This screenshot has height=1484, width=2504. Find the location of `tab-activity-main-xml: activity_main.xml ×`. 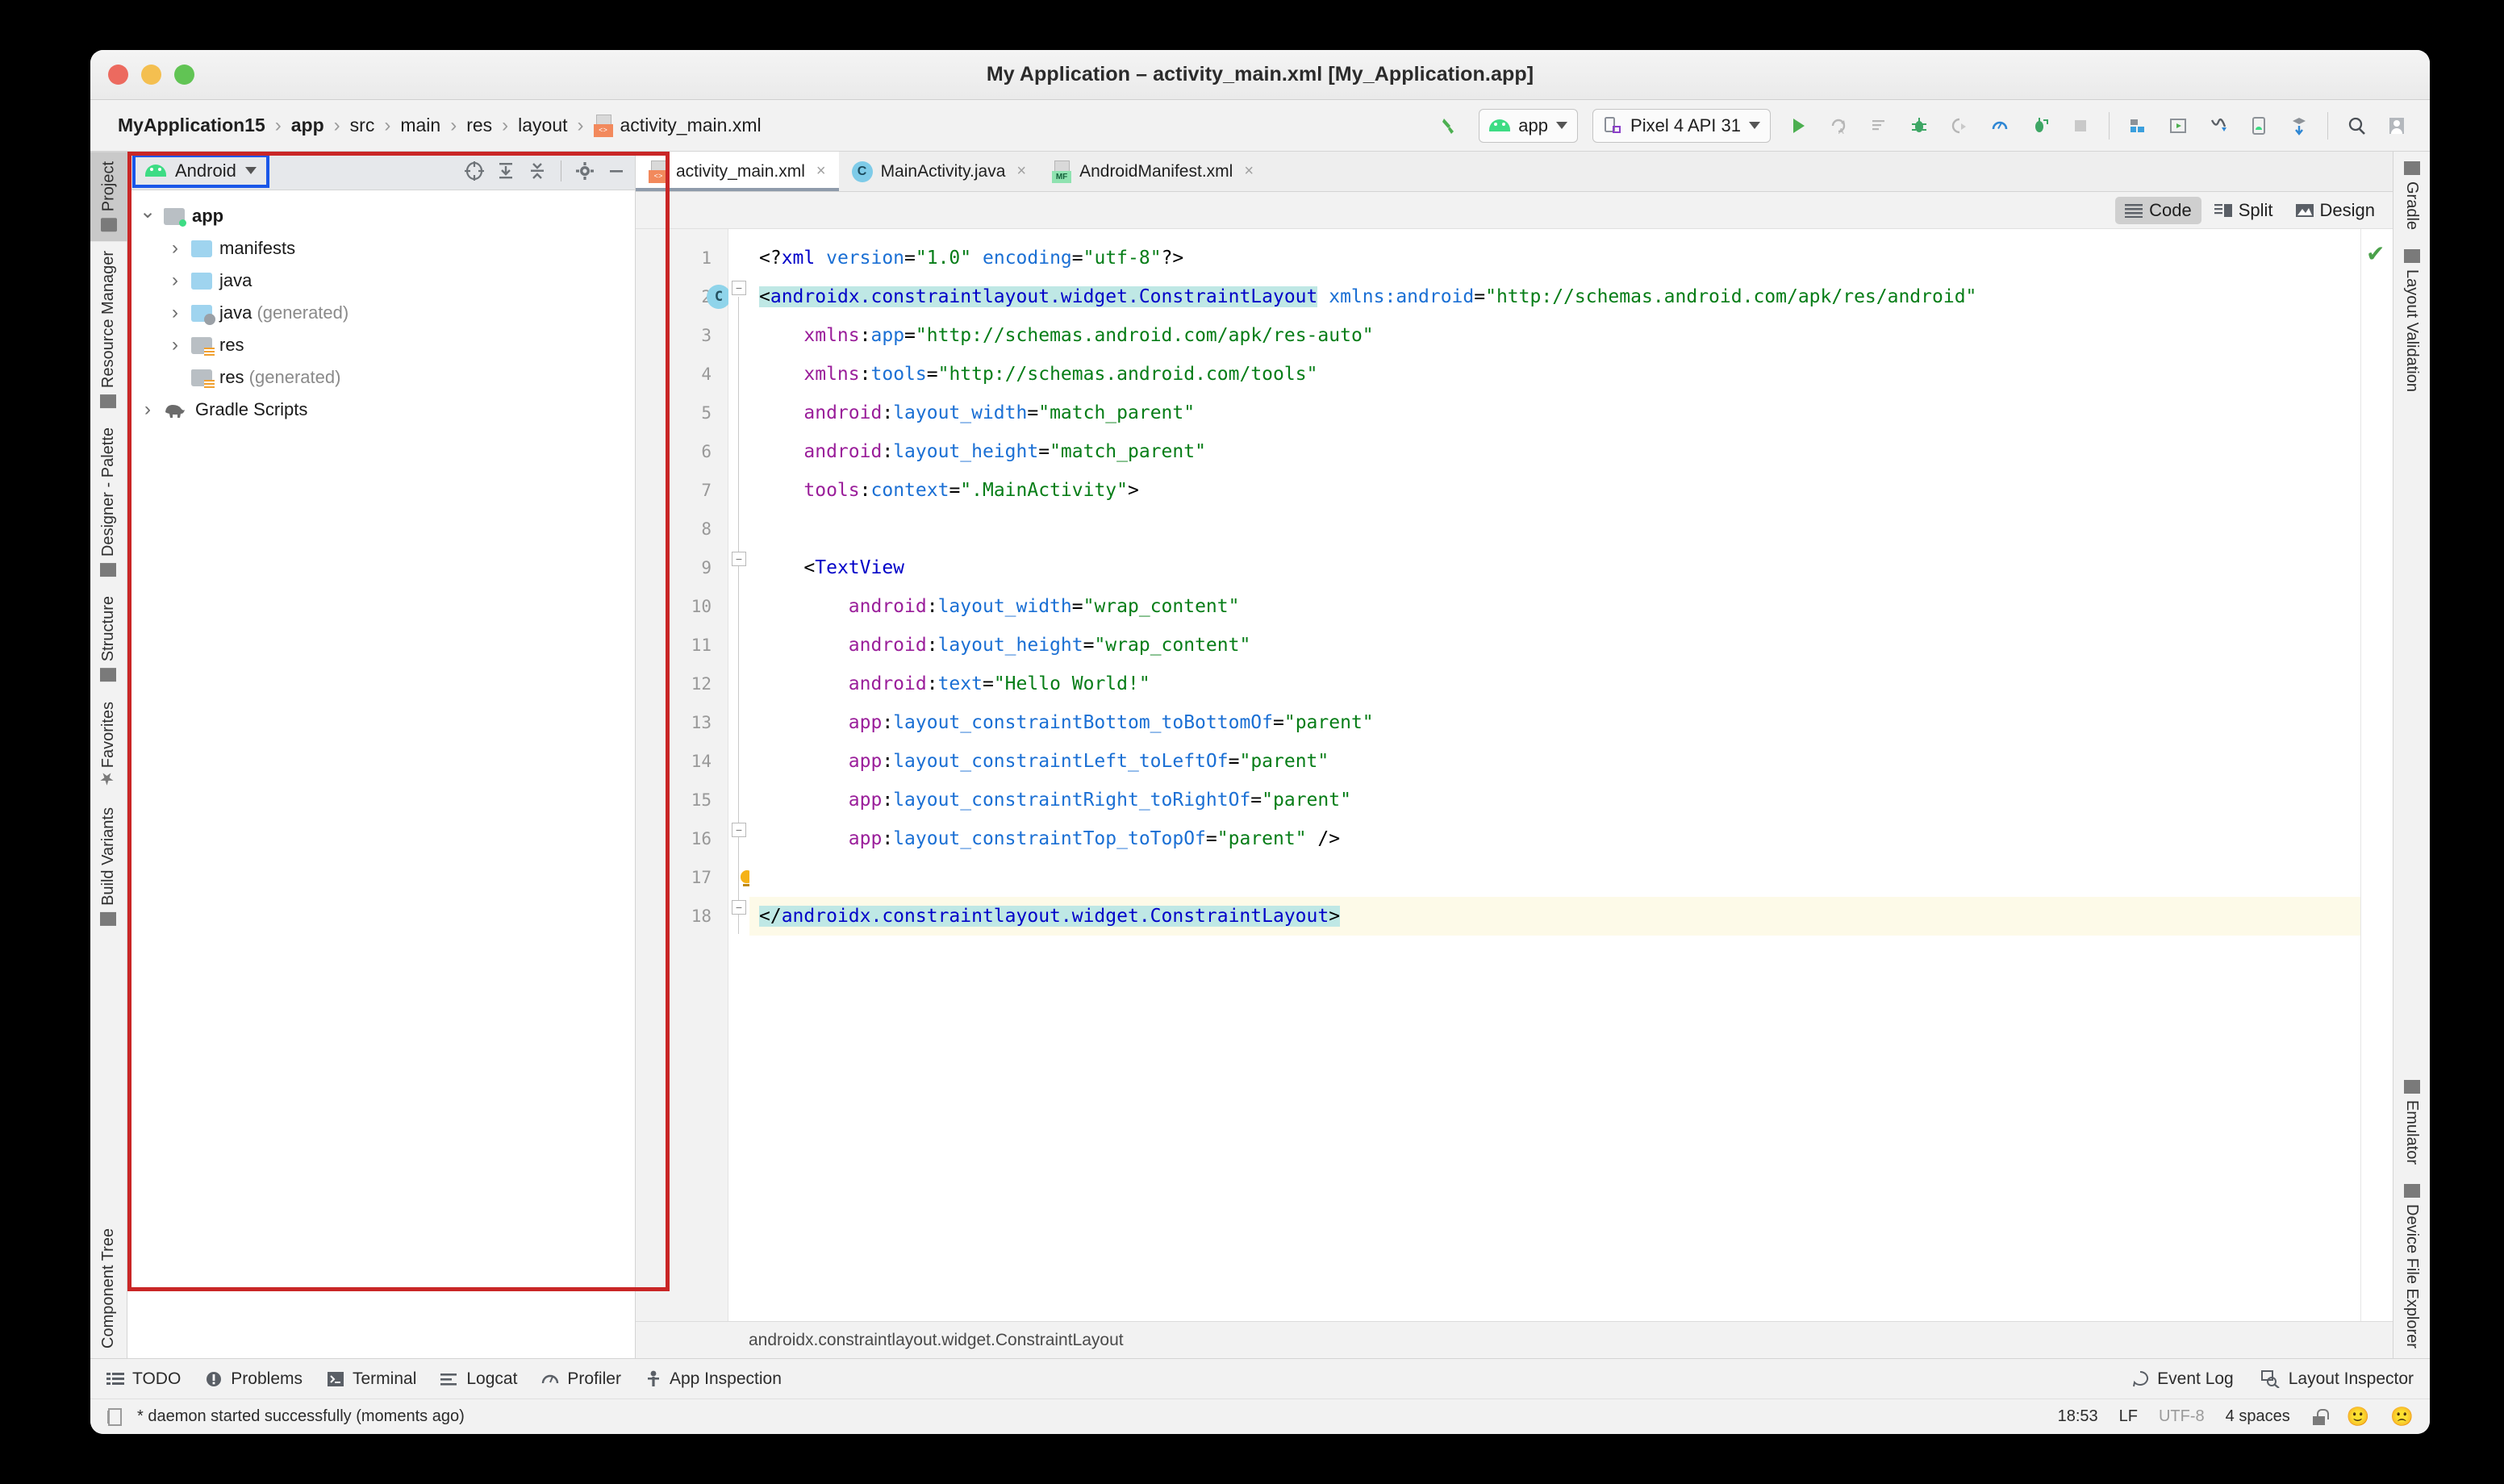

tab-activity-main-xml: activity_main.xml × is located at coordinates (737, 172).